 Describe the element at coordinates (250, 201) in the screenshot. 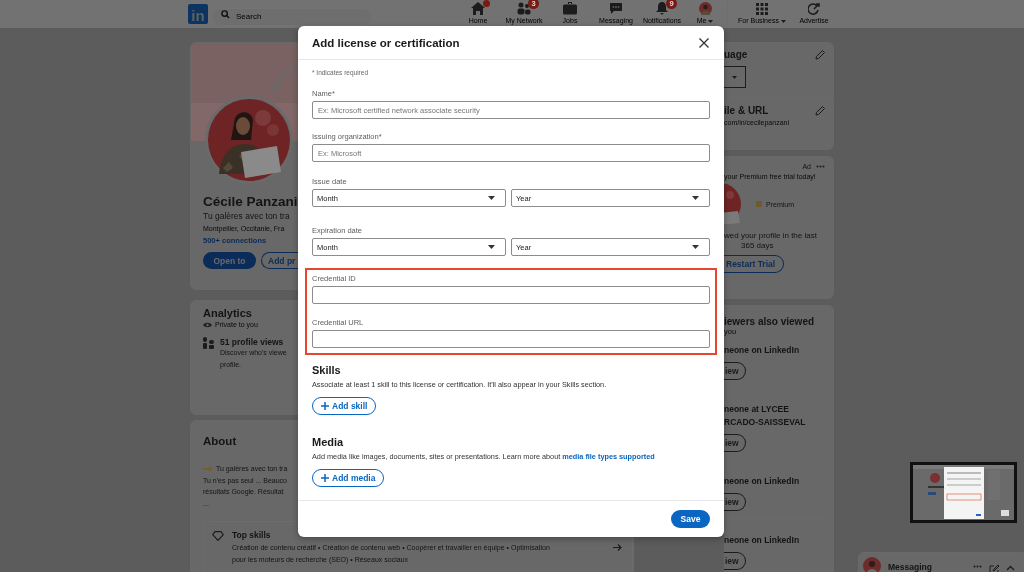

I see `profile-name: Cécile Panzani` at that location.